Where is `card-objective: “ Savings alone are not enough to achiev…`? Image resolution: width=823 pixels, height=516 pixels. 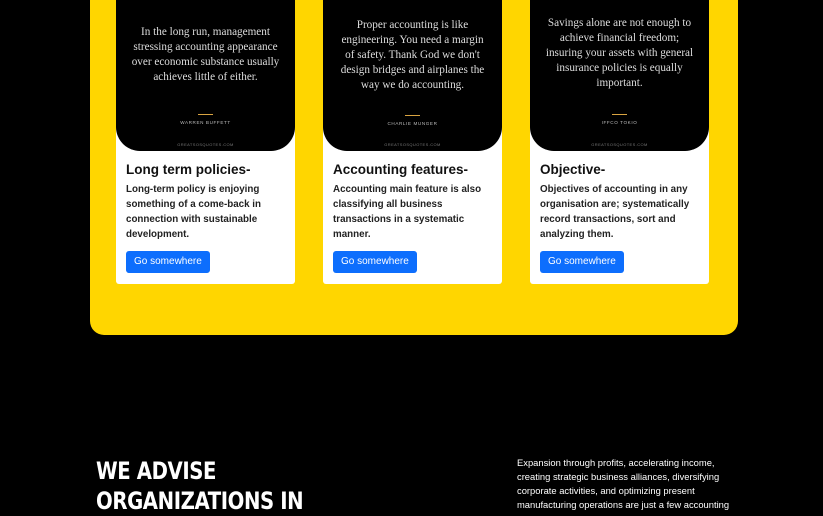 card-objective: “ Savings alone are not enough to achiev… is located at coordinates (619, 142).